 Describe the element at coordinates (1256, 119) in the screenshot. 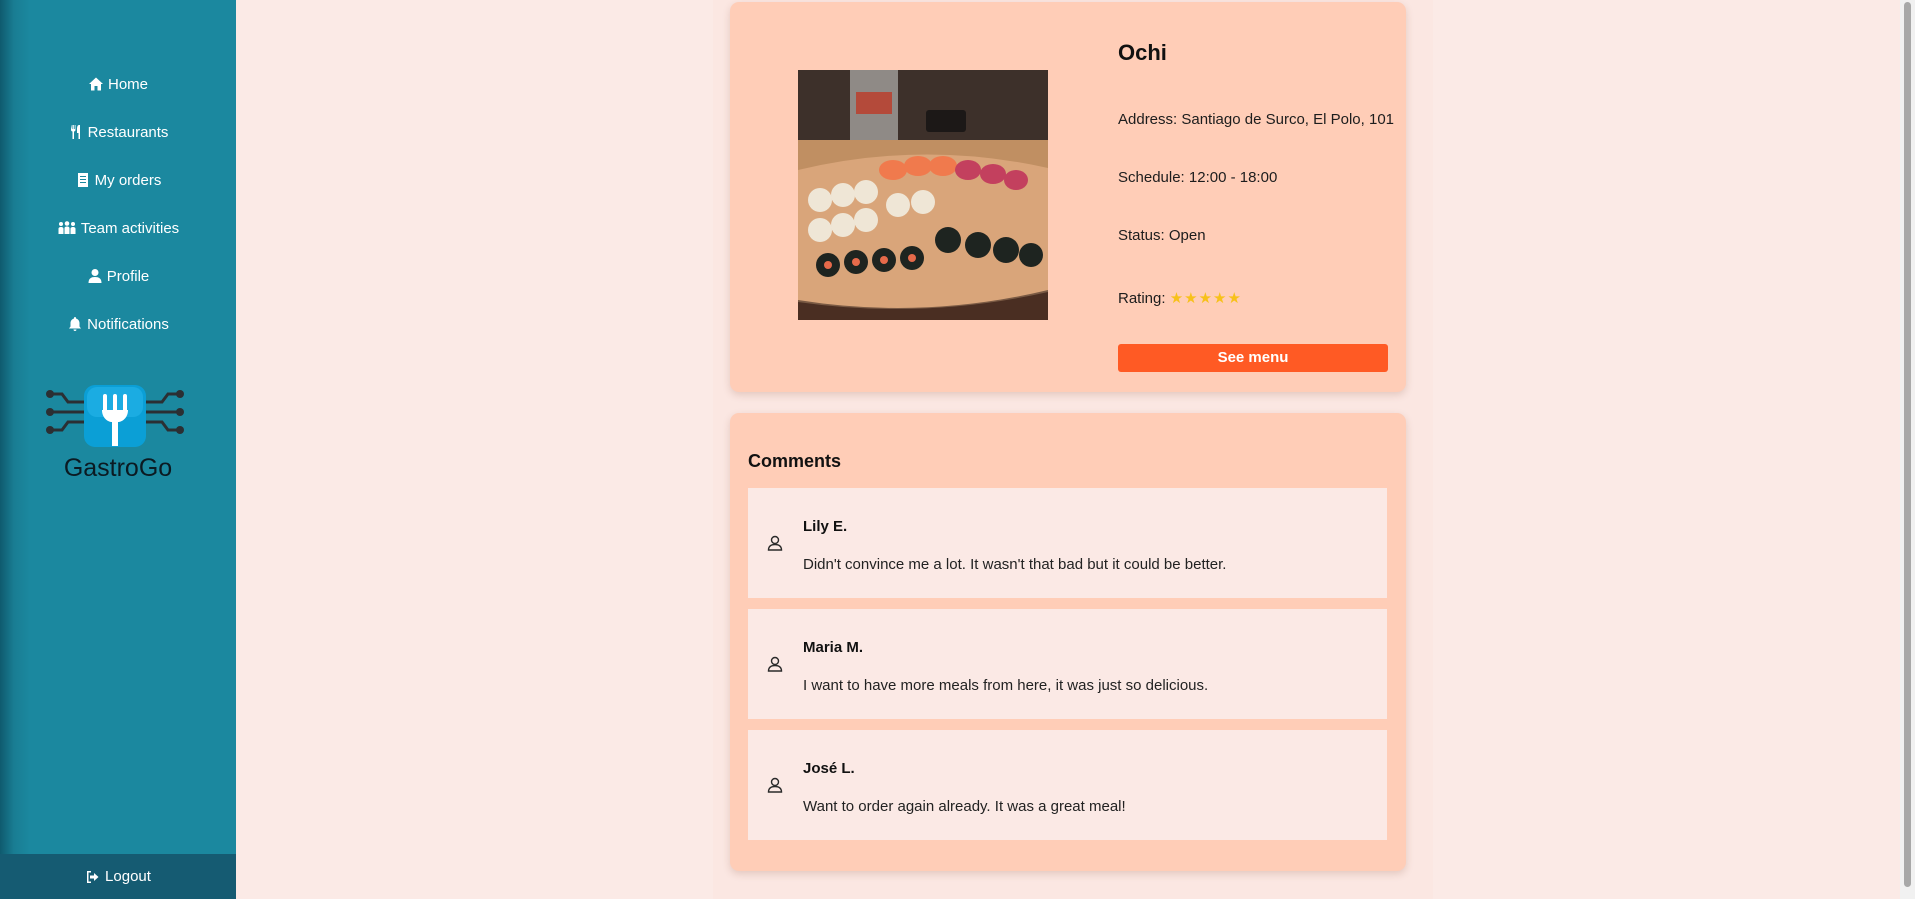

I see `restaurant-address: Address: Santiago de Surco, El Polo, 101` at that location.